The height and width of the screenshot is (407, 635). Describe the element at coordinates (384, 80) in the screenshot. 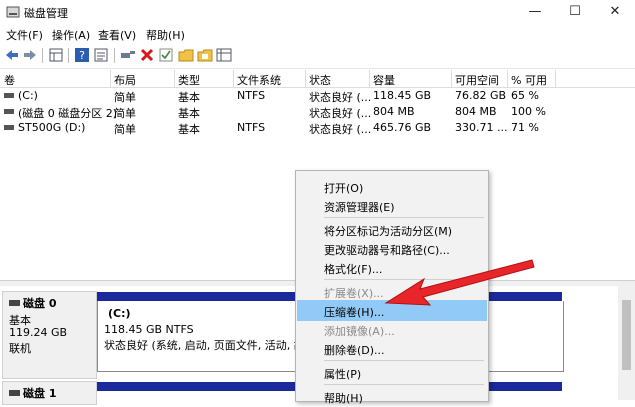

I see `column-capacity: 容量` at that location.